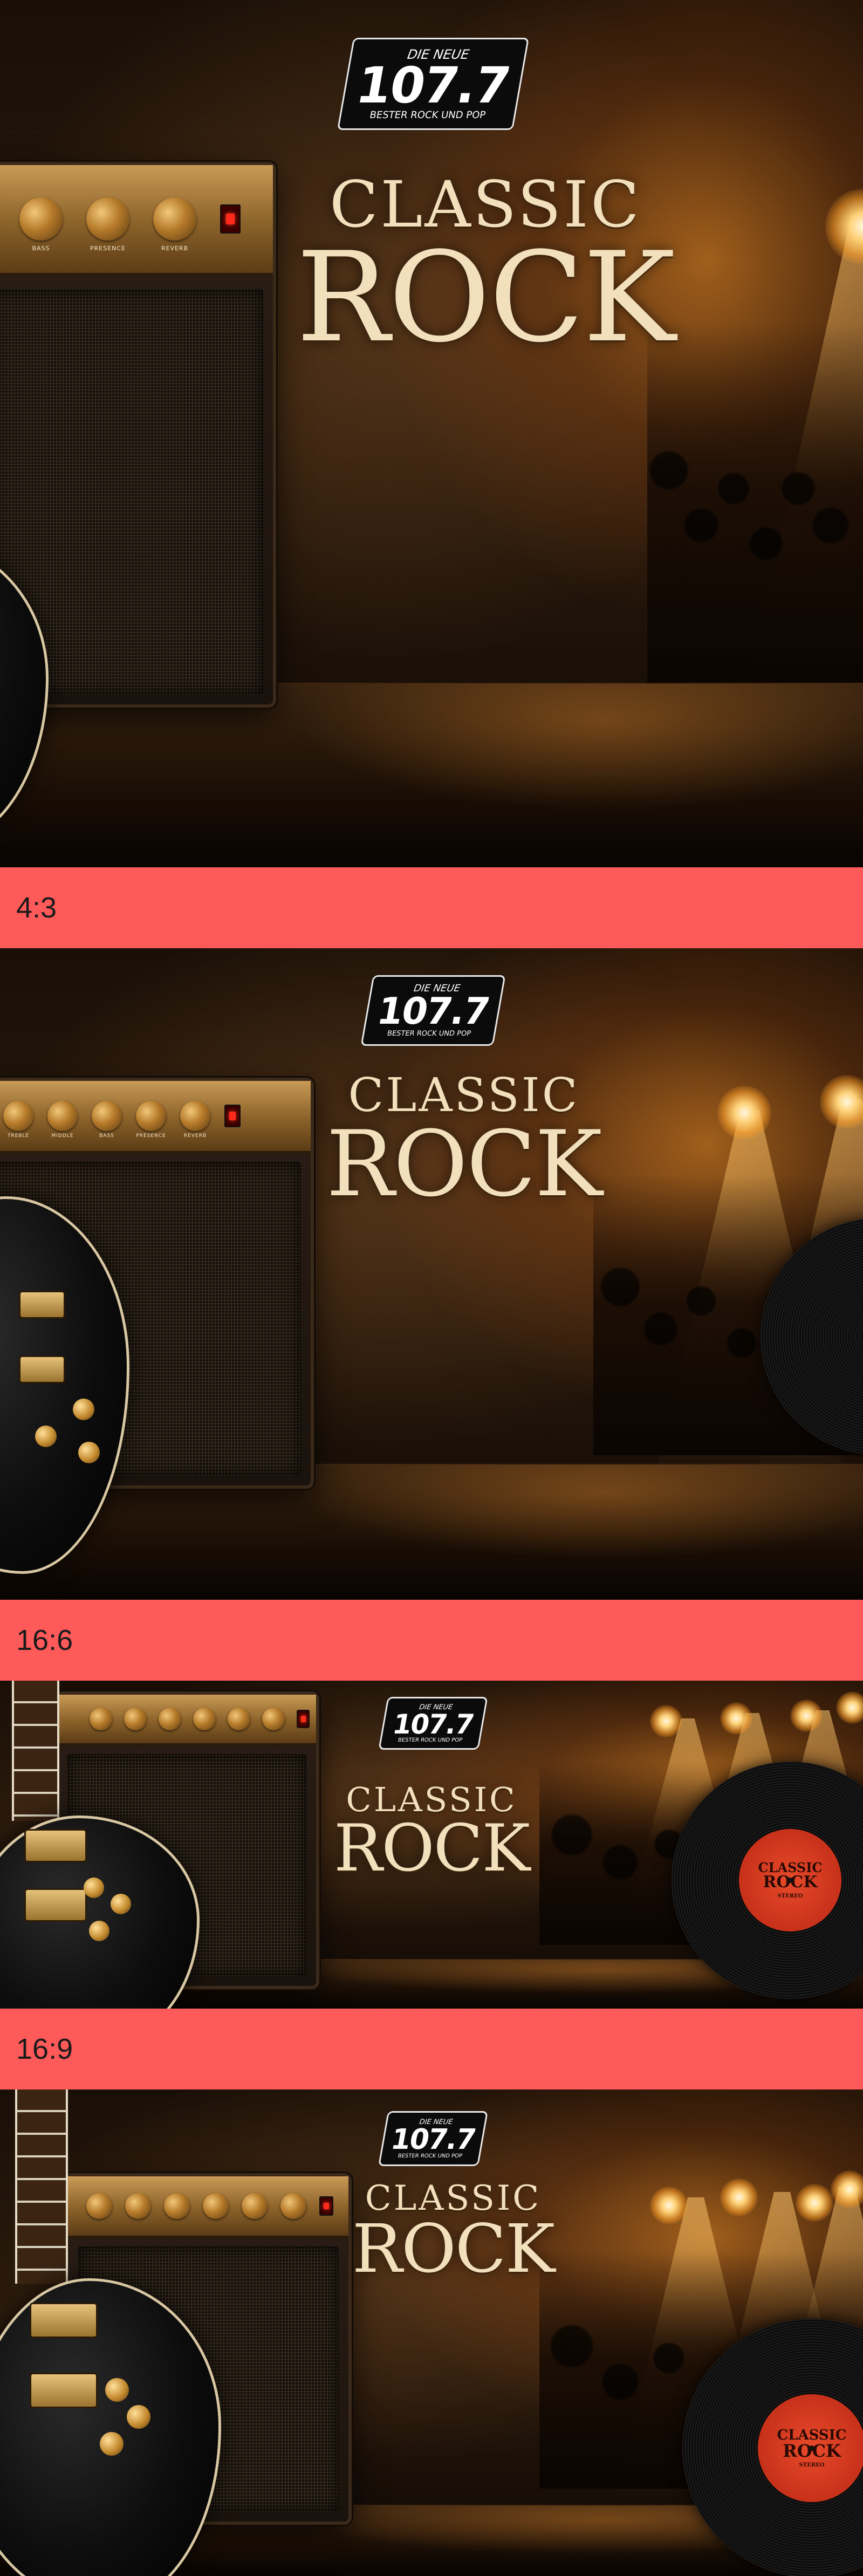 Image resolution: width=863 pixels, height=2576 pixels. What do you see at coordinates (45, 1640) in the screenshot?
I see `format-label: 16:6` at bounding box center [45, 1640].